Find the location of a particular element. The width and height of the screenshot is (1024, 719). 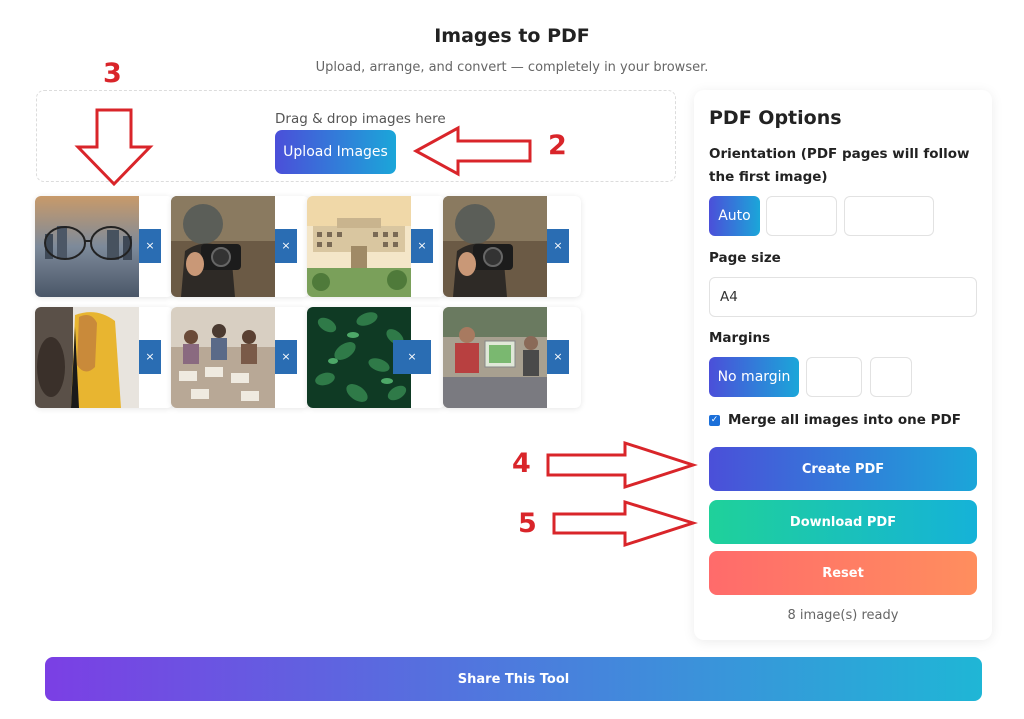

create-pdf-button: Create PDF is located at coordinates (843, 469).